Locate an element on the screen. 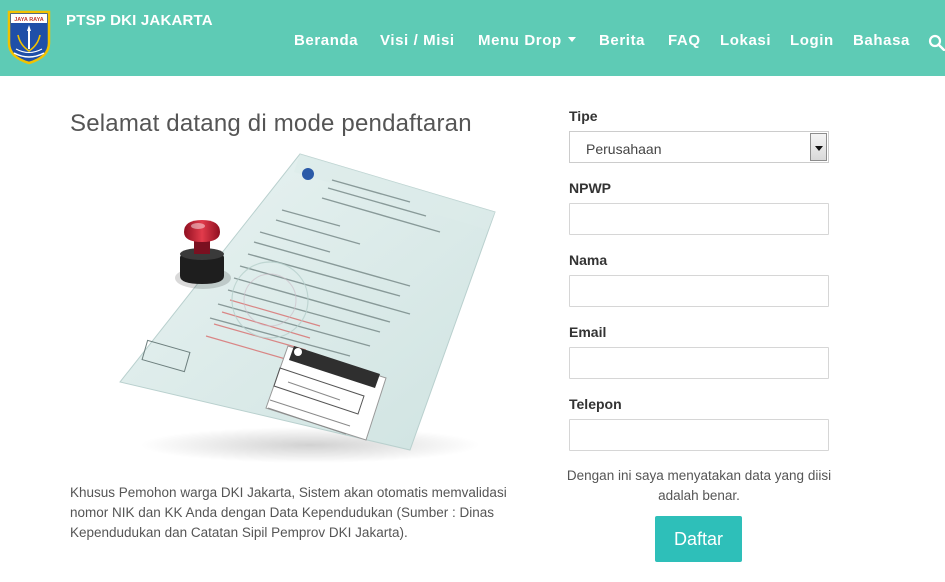  telepon-label: Telepon is located at coordinates (595, 404).